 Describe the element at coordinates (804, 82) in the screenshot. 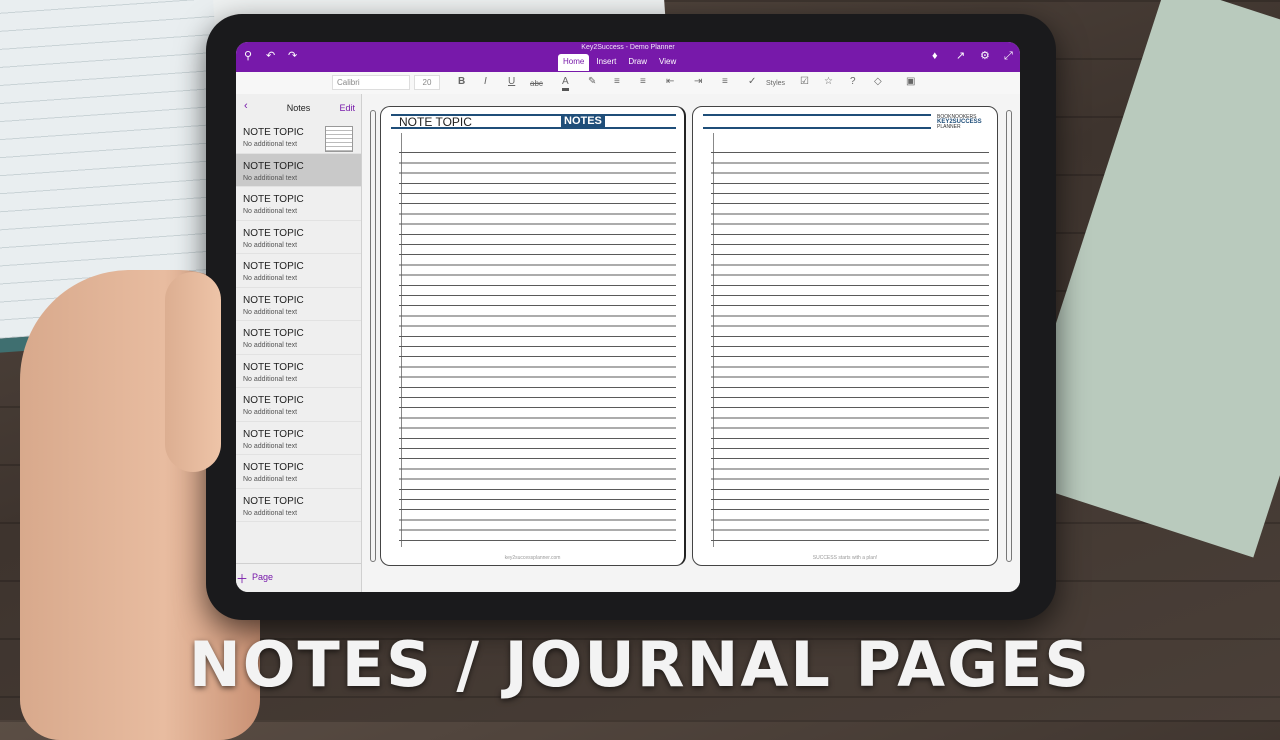

I see `checkbox-icon: ☑` at that location.